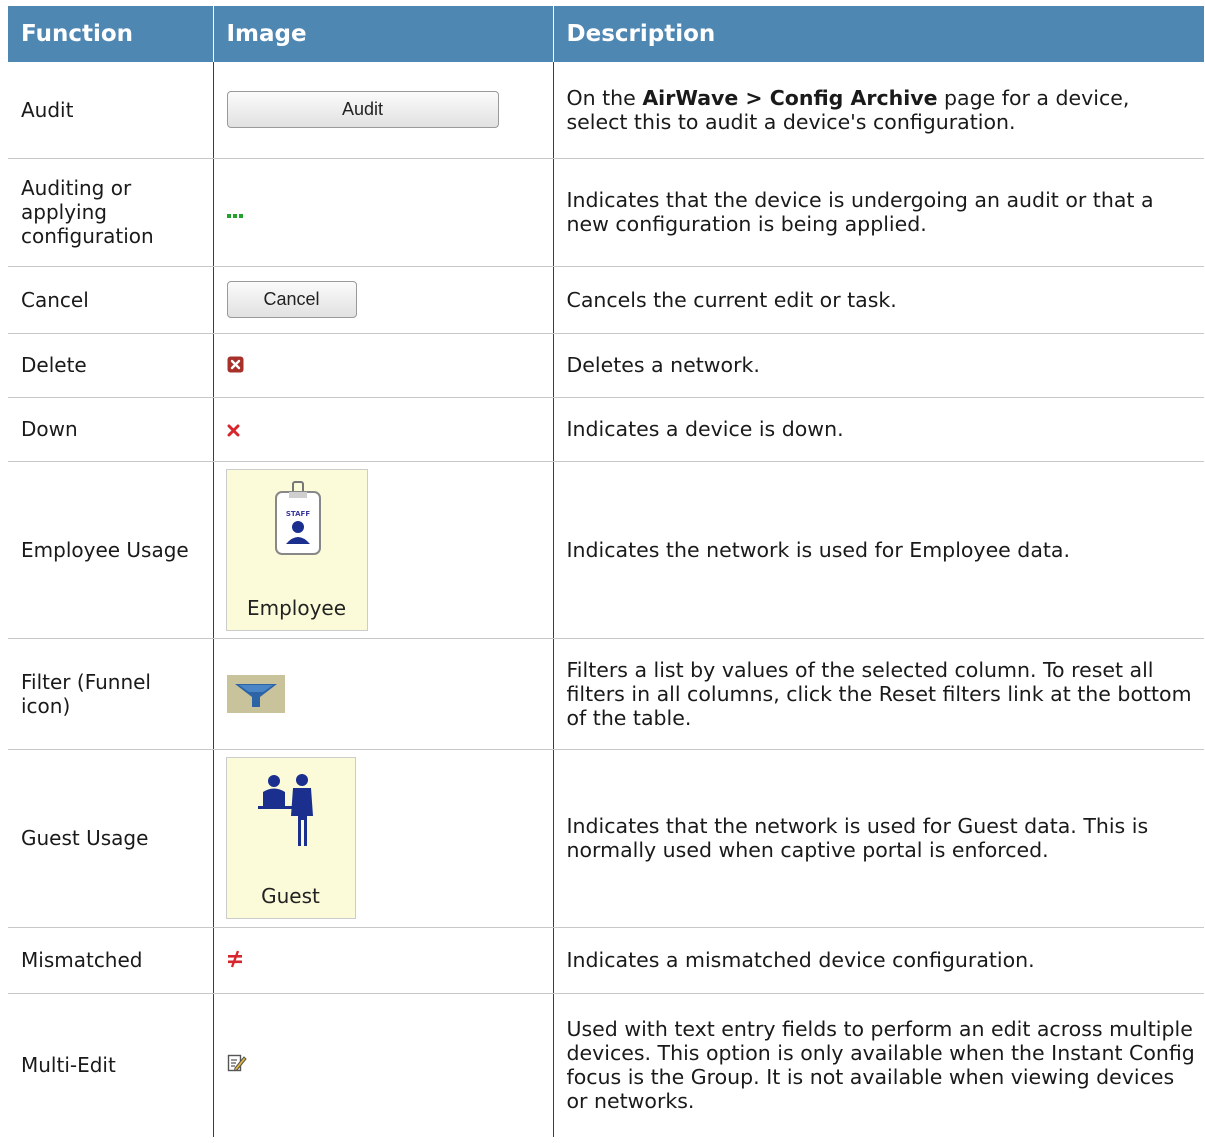 This screenshot has height=1143, width=1205. Describe the element at coordinates (878, 34) in the screenshot. I see `header-description: Description` at that location.